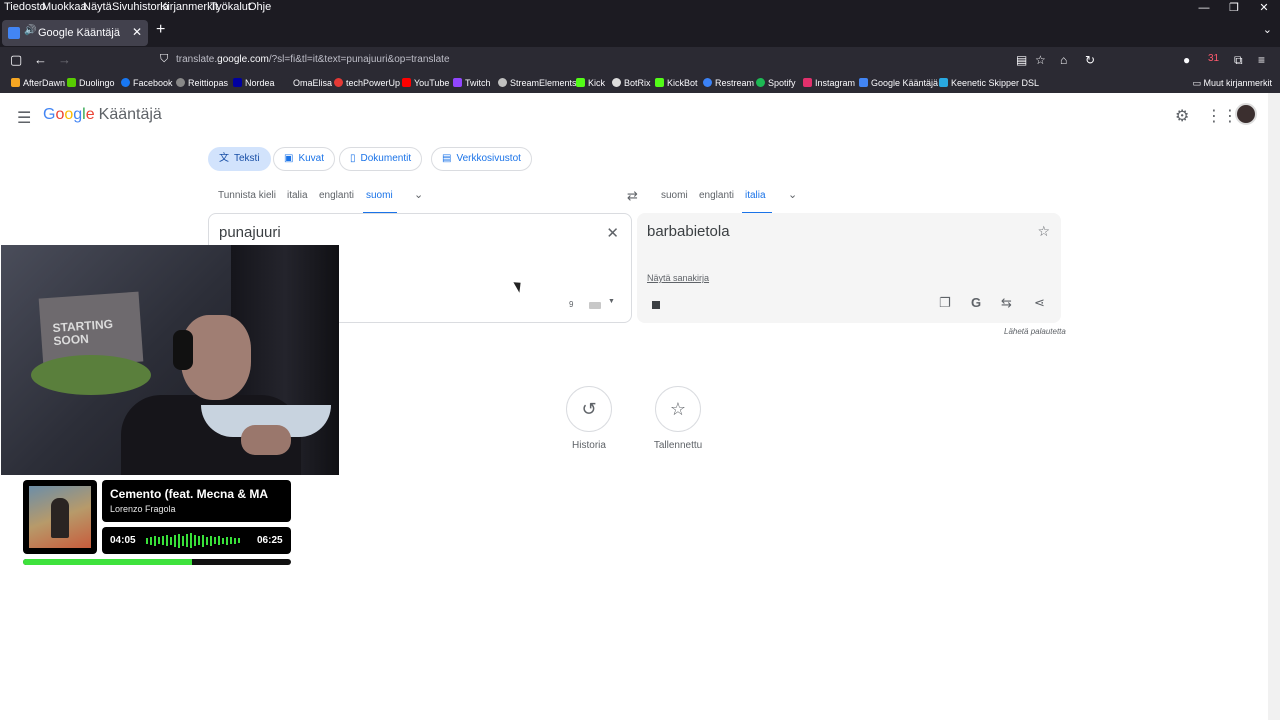  I want to click on source-lang-detect: Tunnista kieli, so click(247, 195).